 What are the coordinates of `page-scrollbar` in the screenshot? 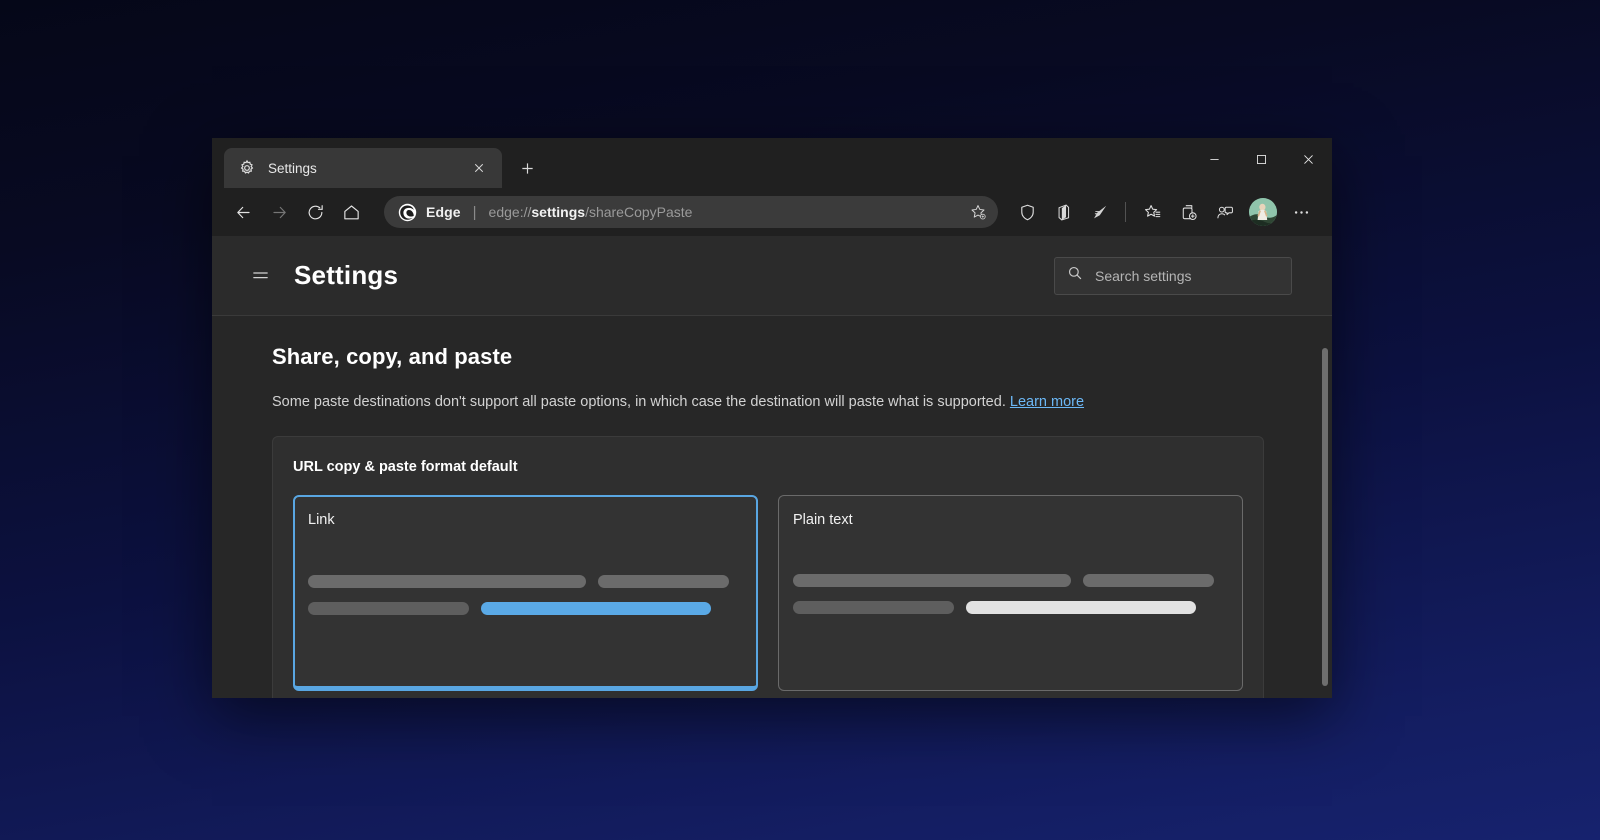 It's located at (1325, 507).